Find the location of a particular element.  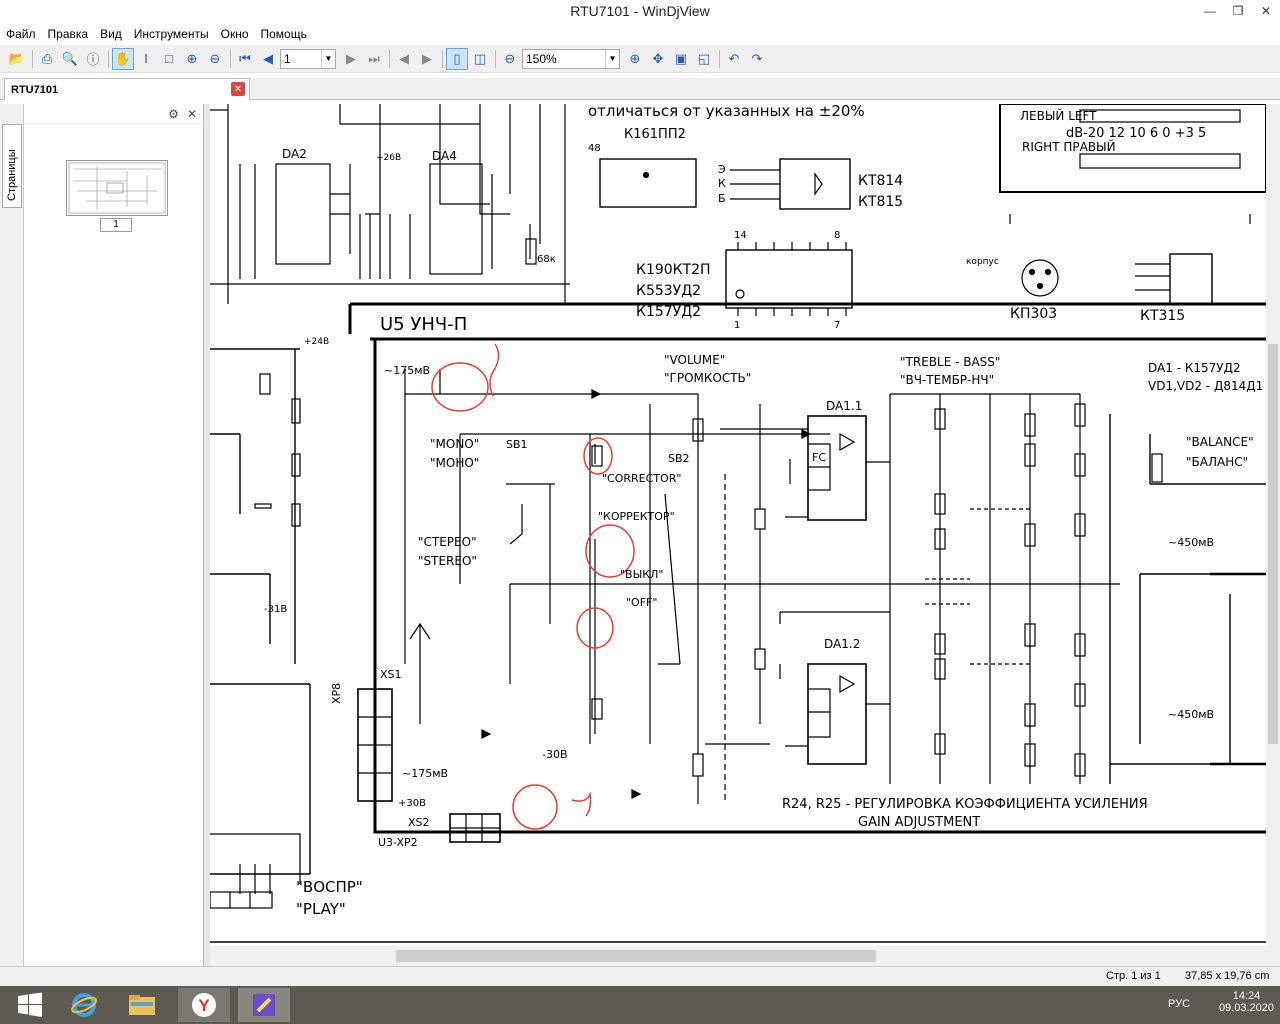

label-vykl: "ВЫКЛ" is located at coordinates (641, 574).